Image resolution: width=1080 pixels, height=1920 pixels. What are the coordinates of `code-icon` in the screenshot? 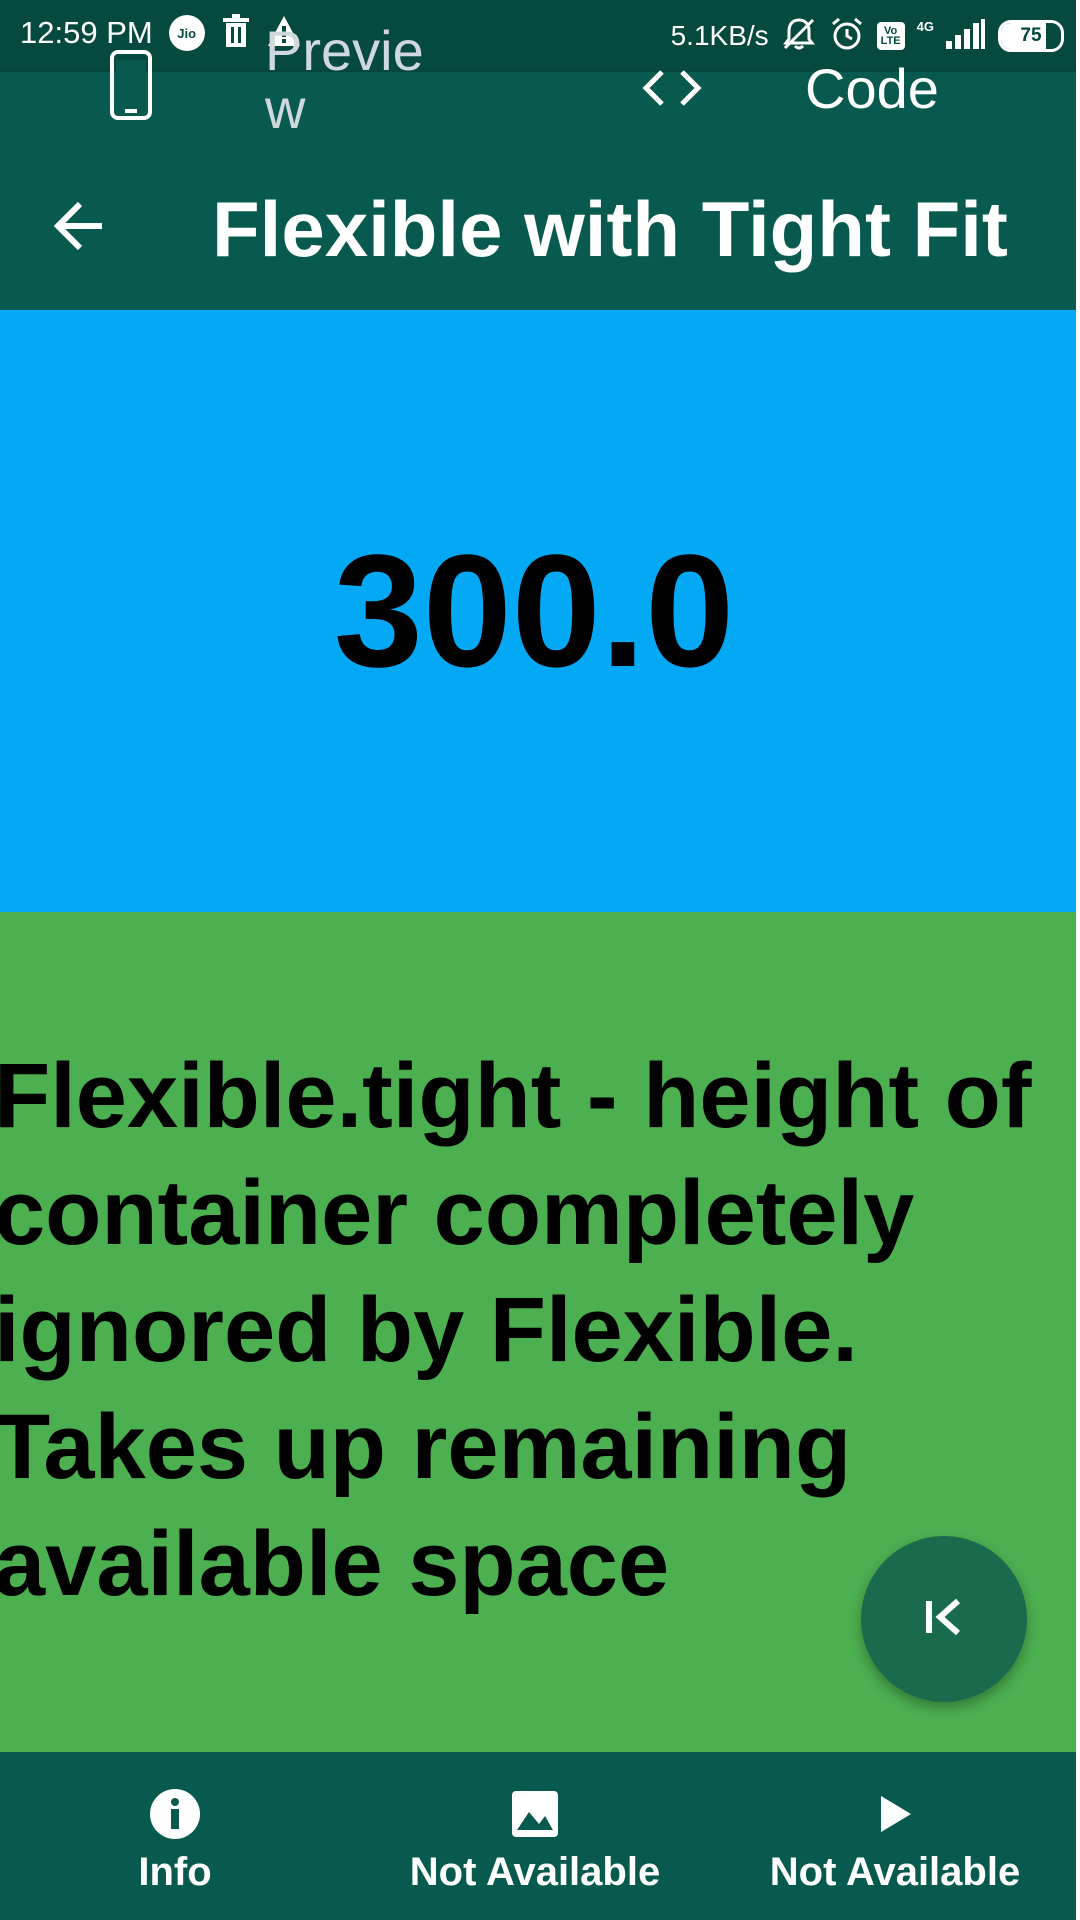 It's located at (672, 88).